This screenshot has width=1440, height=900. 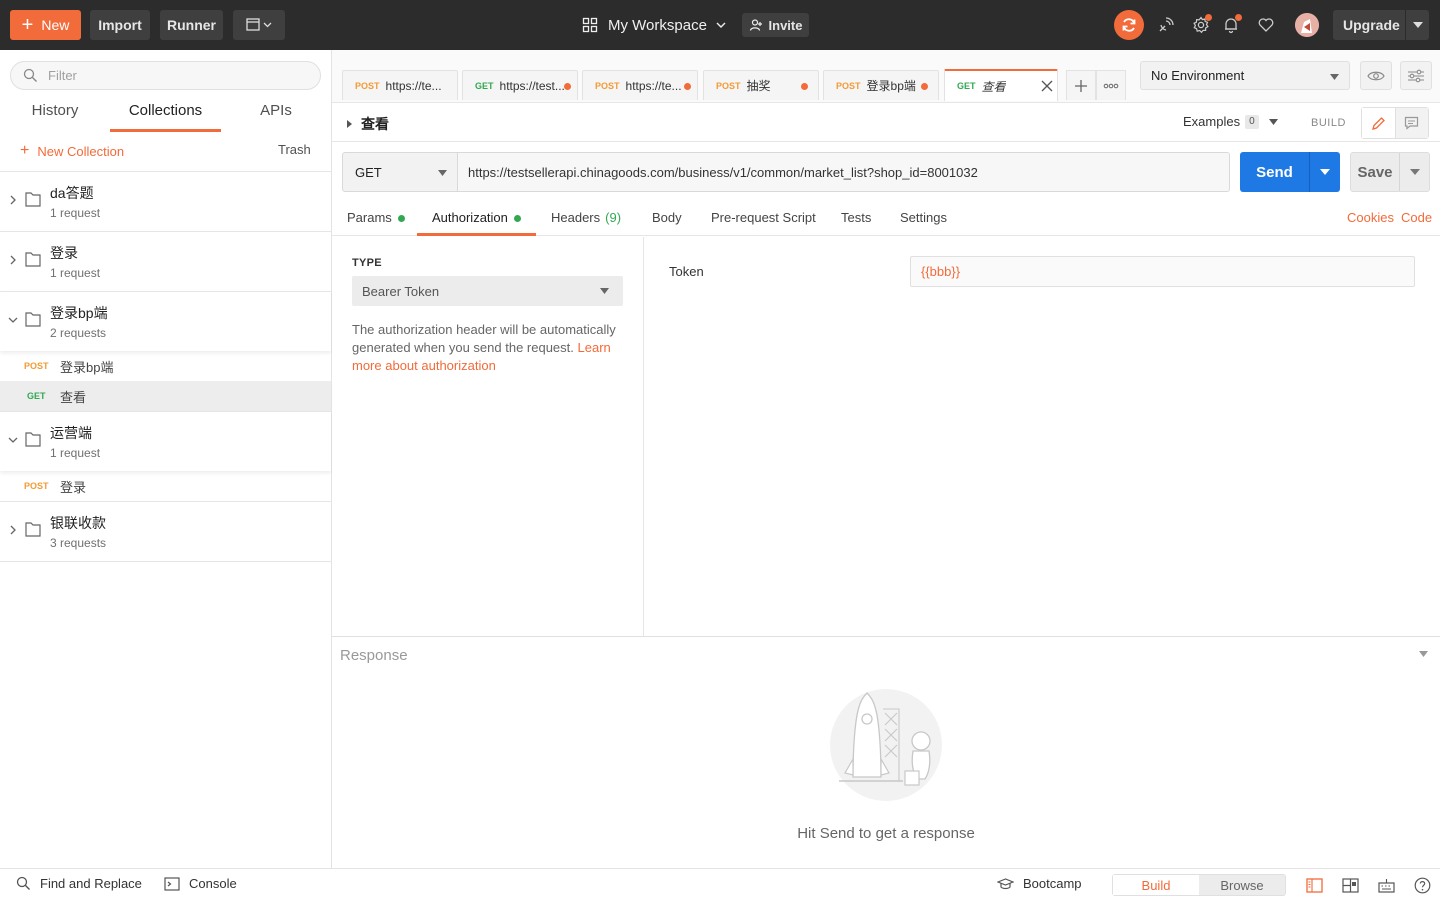 I want to click on build-mode-label: BUILD, so click(x=1328, y=123).